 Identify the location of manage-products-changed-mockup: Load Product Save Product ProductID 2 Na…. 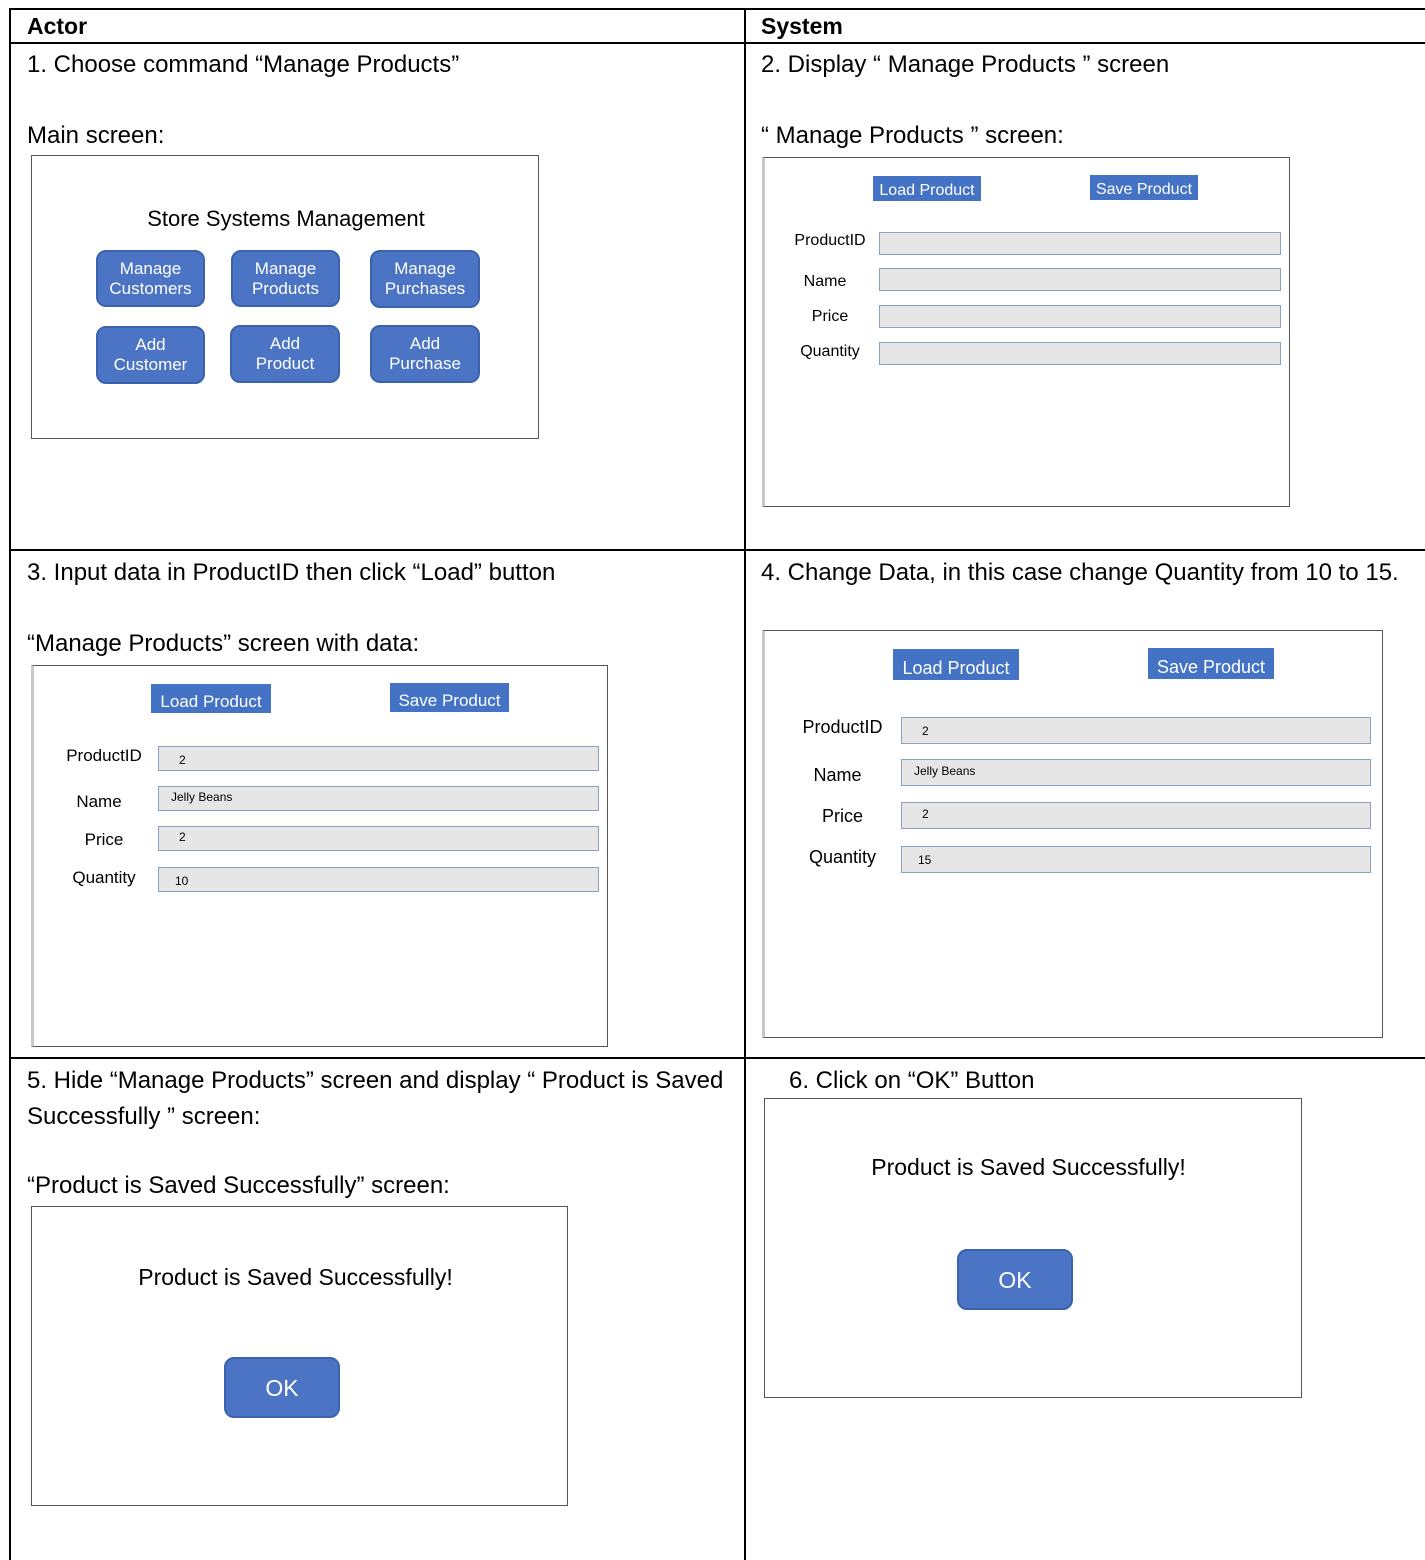
(1072, 834).